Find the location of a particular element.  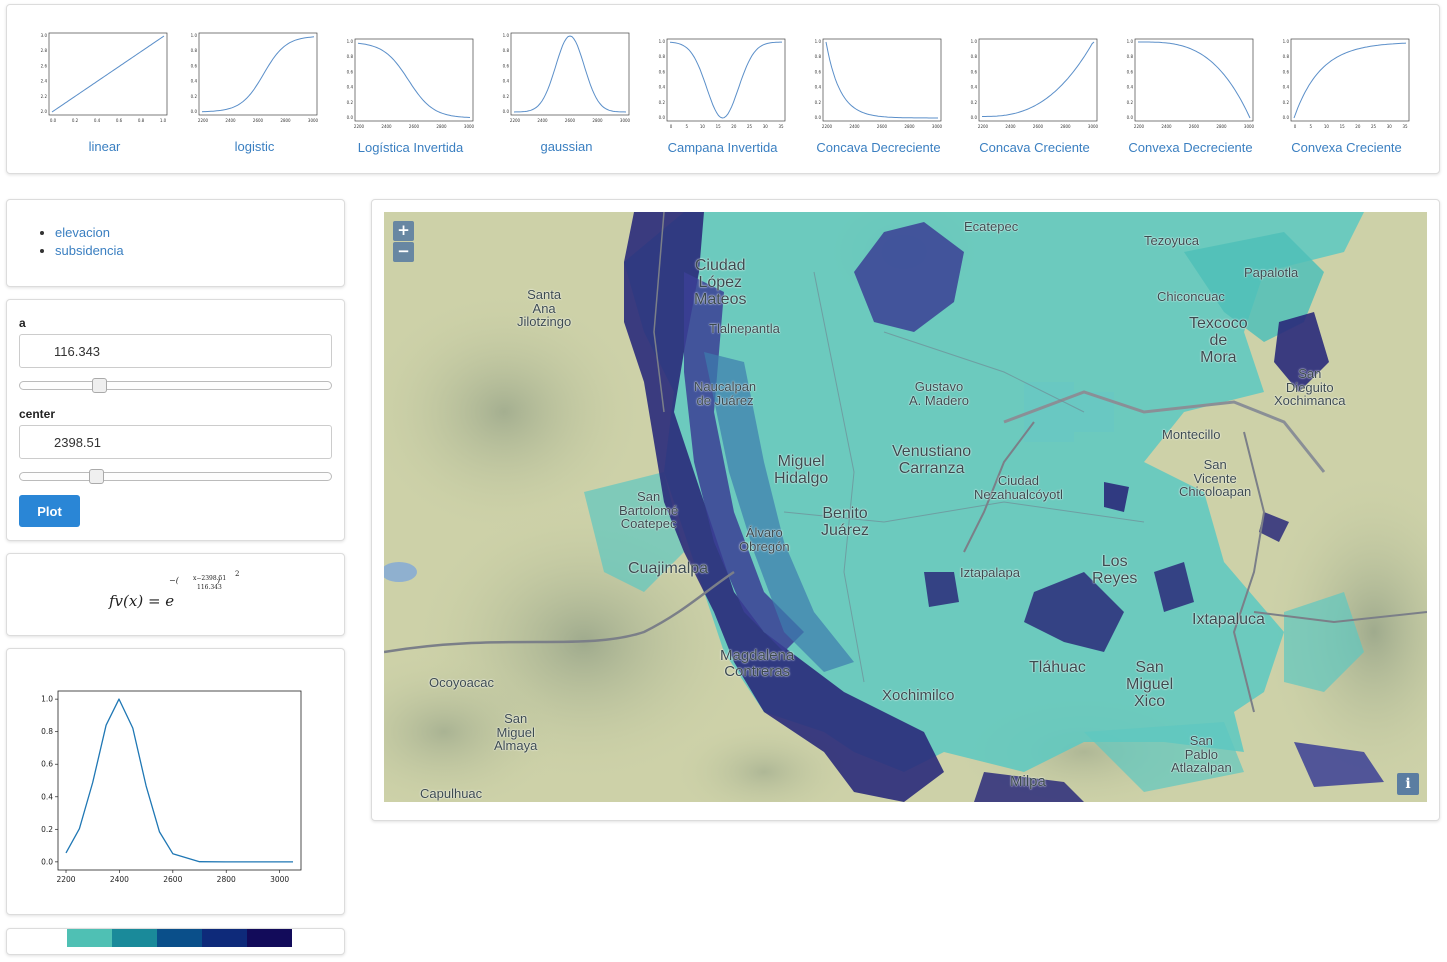

zoom-in-button: + is located at coordinates (403, 231).